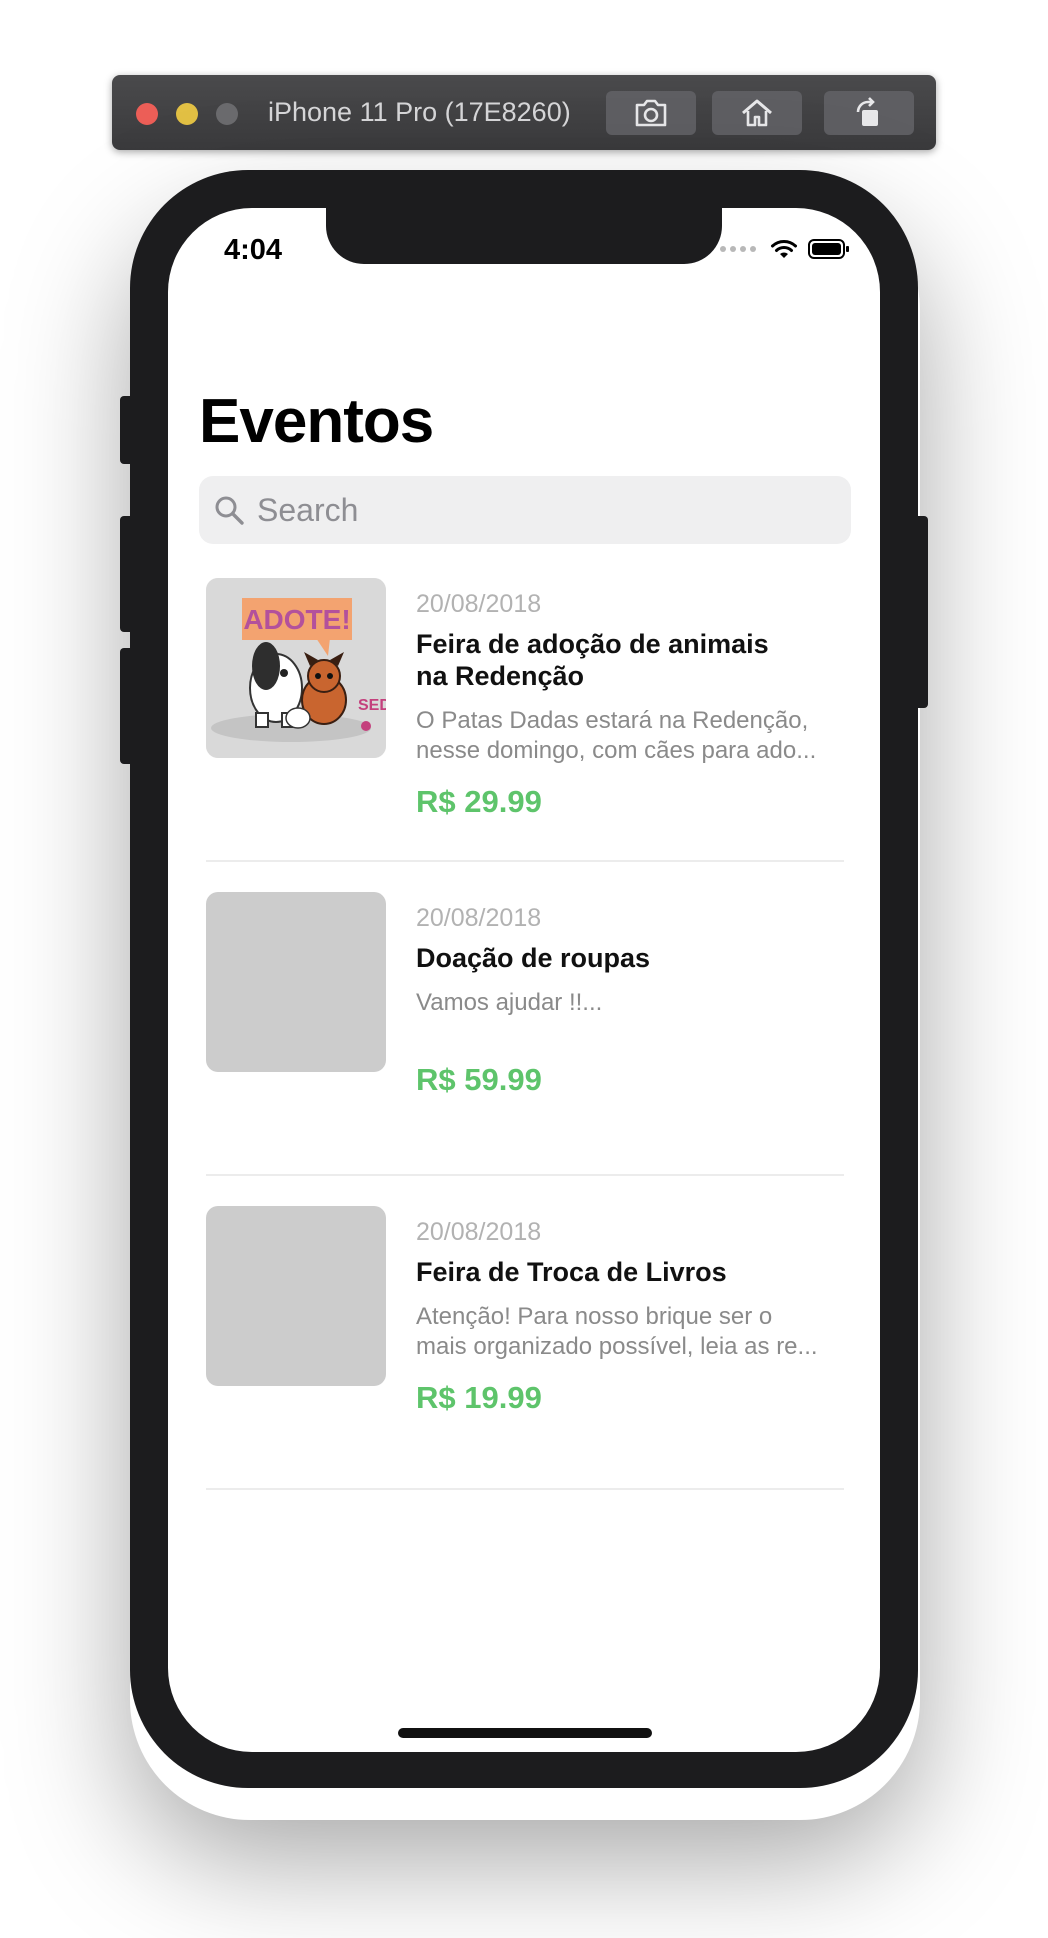  Describe the element at coordinates (187, 114) in the screenshot. I see `minimize-window-button` at that location.